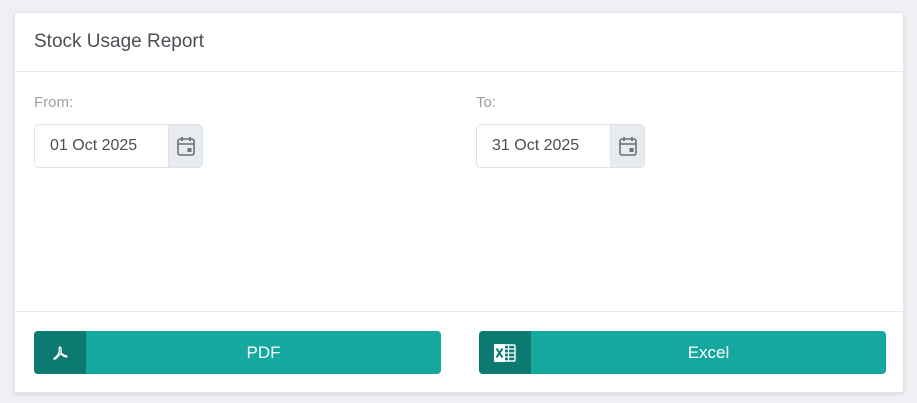 The image size is (917, 403). I want to click on to-date-group, so click(560, 146).